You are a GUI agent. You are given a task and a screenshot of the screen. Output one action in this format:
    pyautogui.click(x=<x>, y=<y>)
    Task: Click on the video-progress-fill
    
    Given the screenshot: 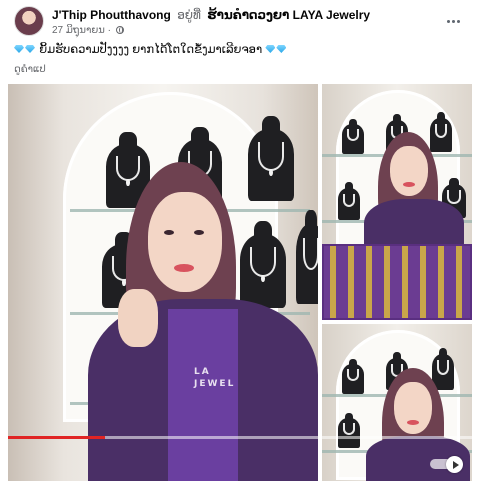 What is the action you would take?
    pyautogui.click(x=57, y=437)
    